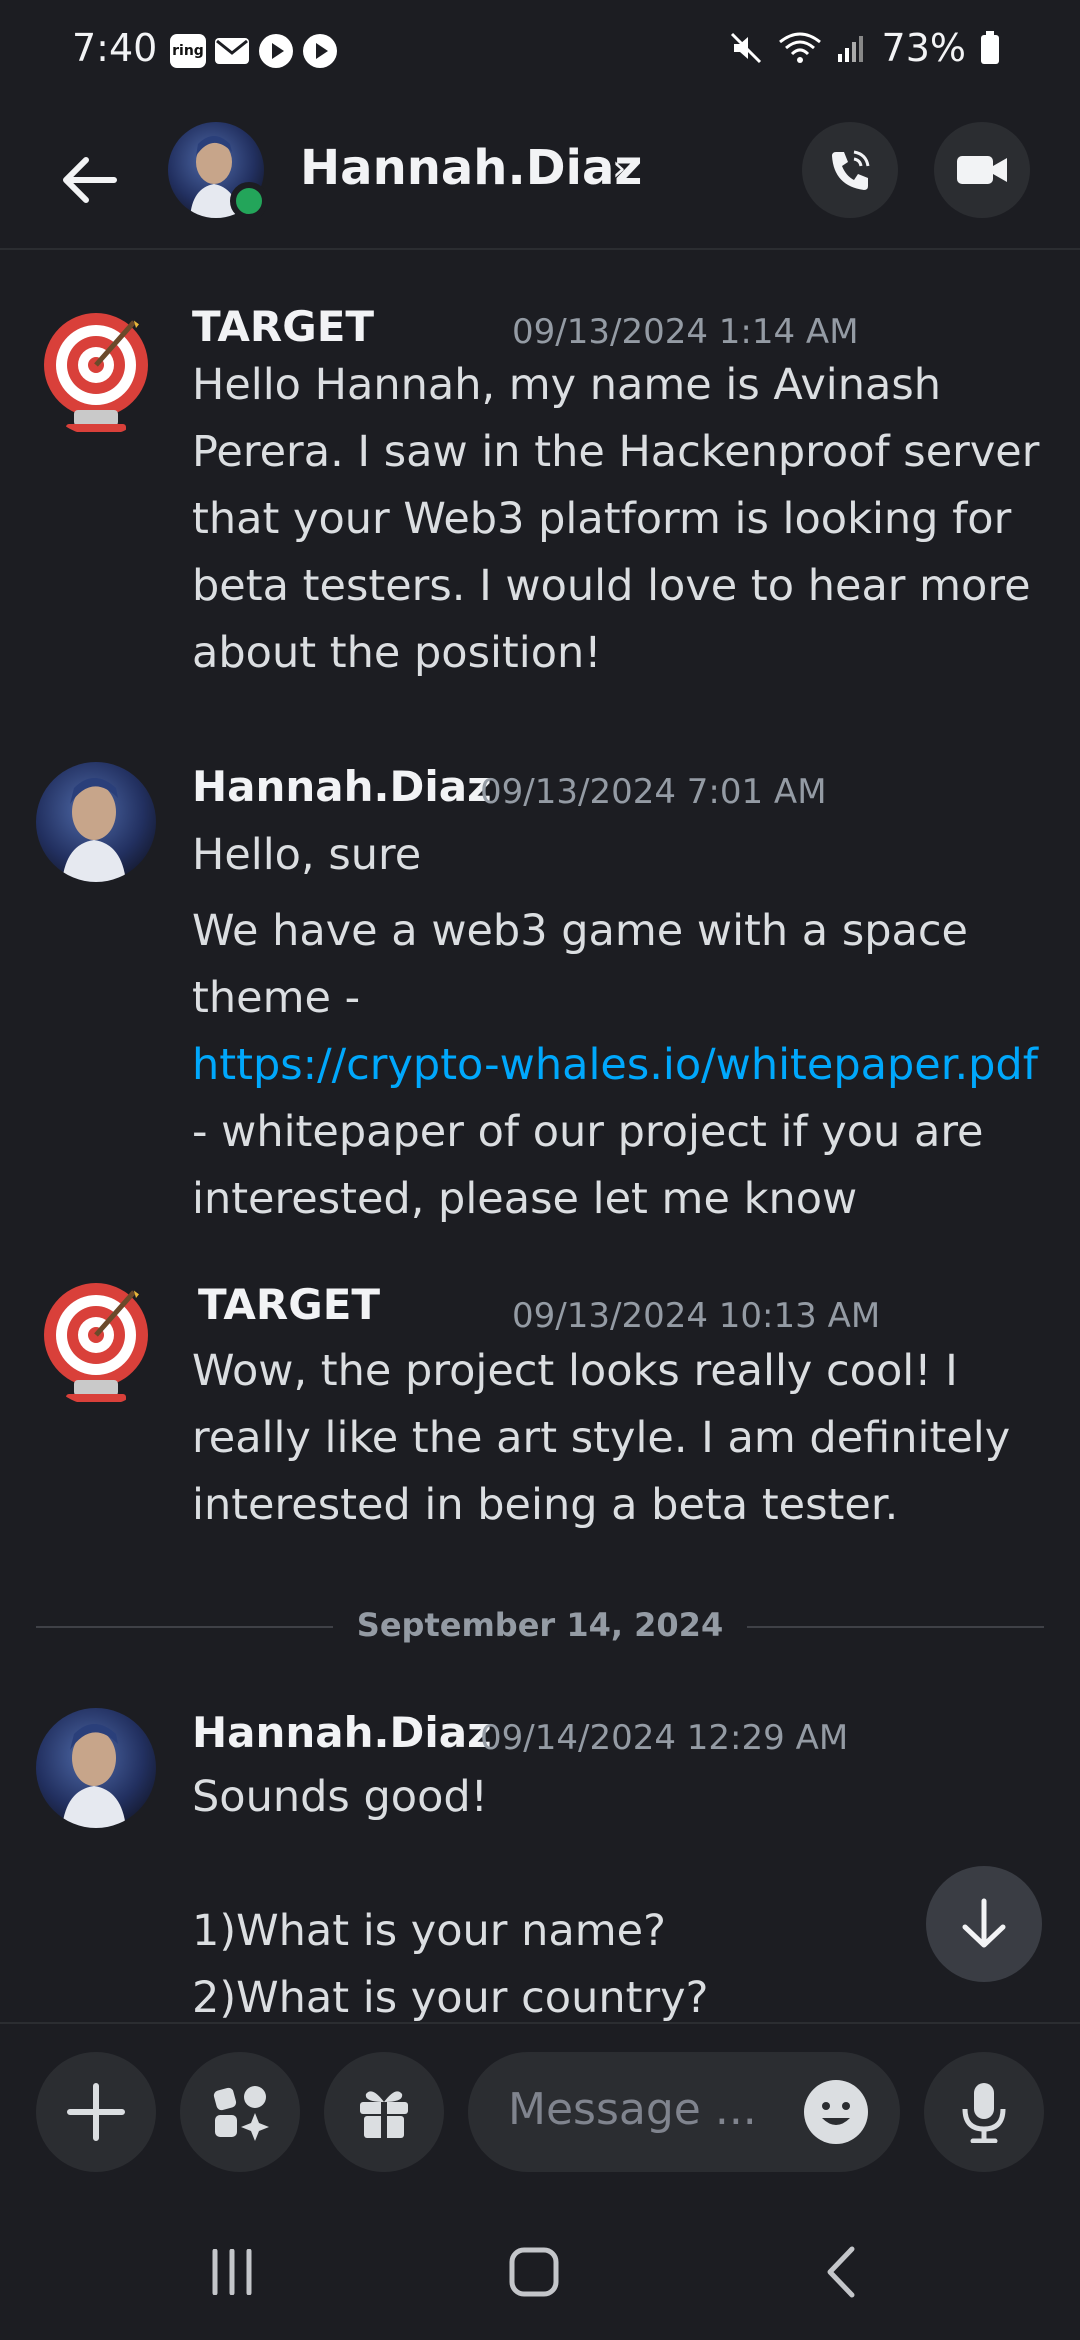 The height and width of the screenshot is (2340, 1080). I want to click on emoji-button, so click(836, 2112).